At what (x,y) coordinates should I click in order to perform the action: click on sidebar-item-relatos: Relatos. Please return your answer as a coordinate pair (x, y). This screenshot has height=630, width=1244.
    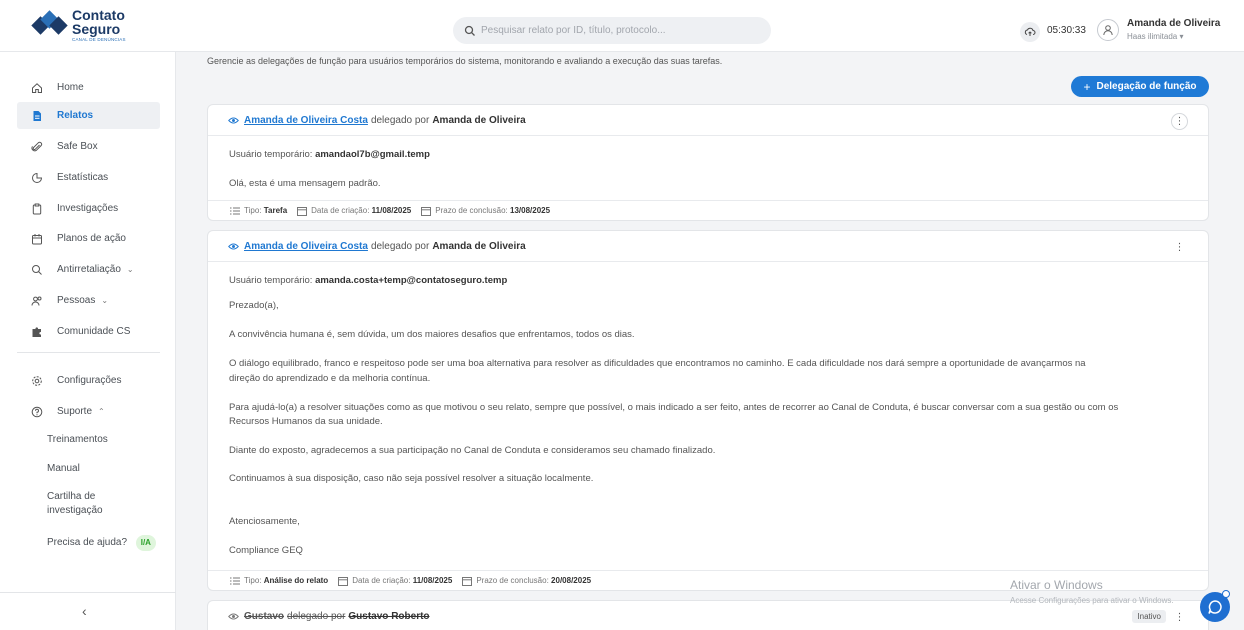
    Looking at the image, I should click on (88, 115).